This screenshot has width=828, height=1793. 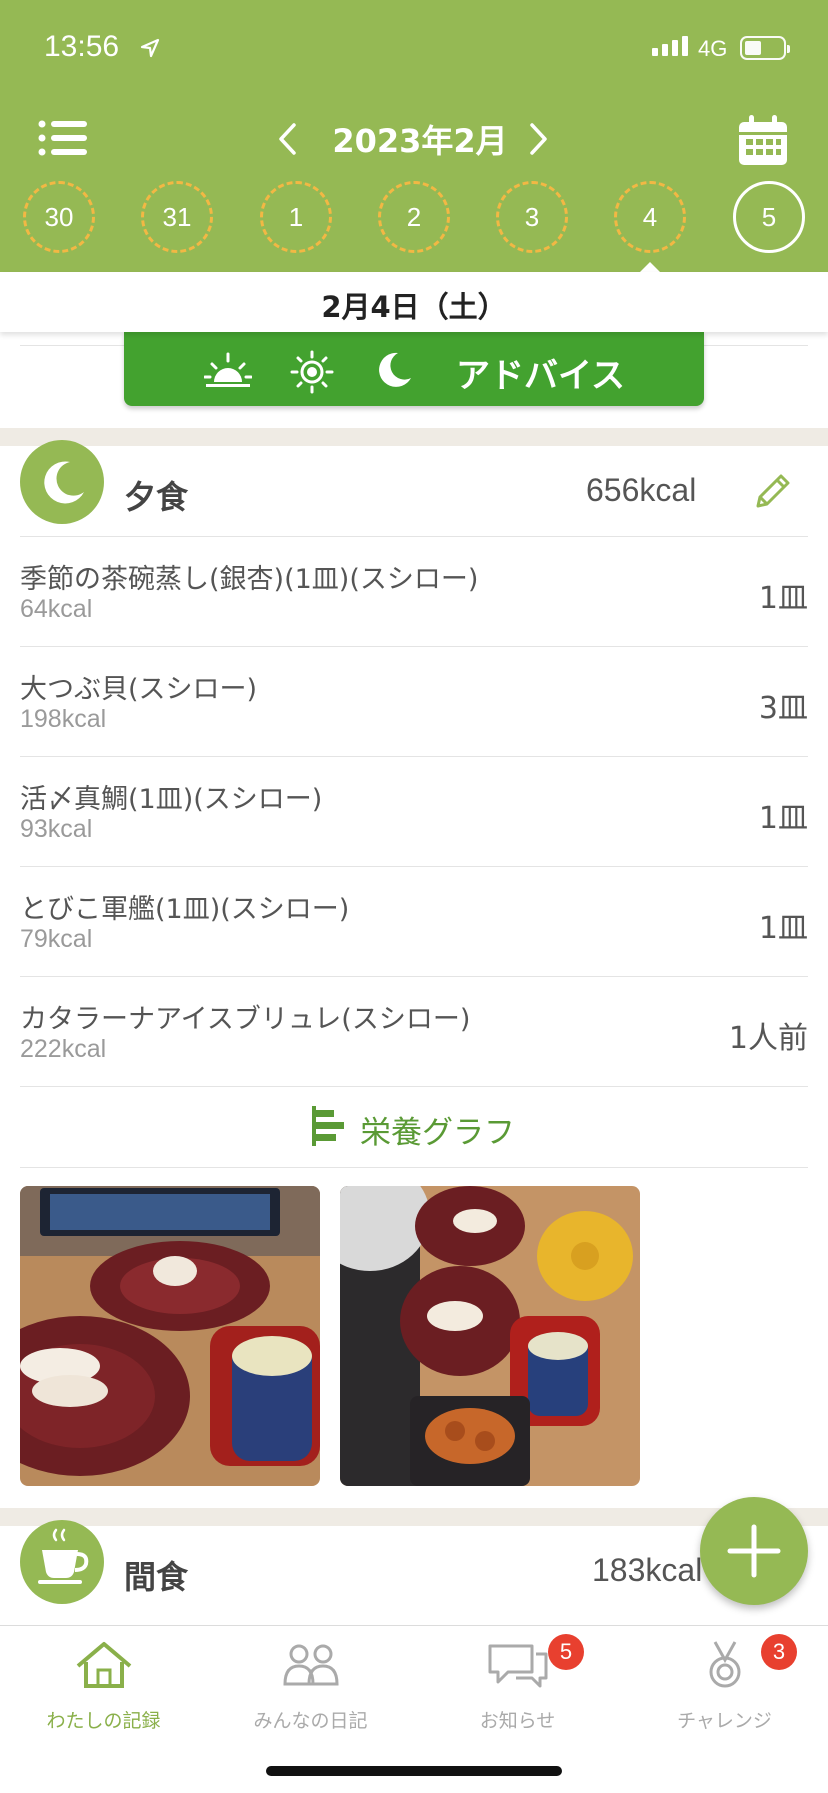 What do you see at coordinates (249, 579) in the screenshot?
I see `food-name: 季節の茶碗蒸し(銀杏)(1皿)(スシロー)` at bounding box center [249, 579].